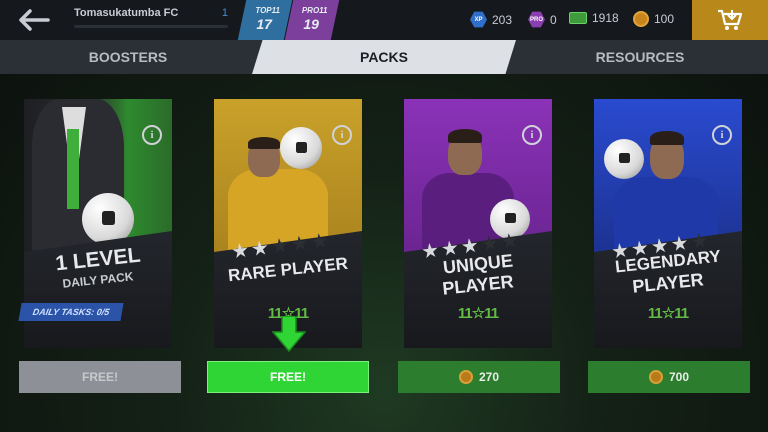 This screenshot has height=432, width=768. Describe the element at coordinates (536, 19) in the screenshot. I see `pro-icon: PRO` at that location.